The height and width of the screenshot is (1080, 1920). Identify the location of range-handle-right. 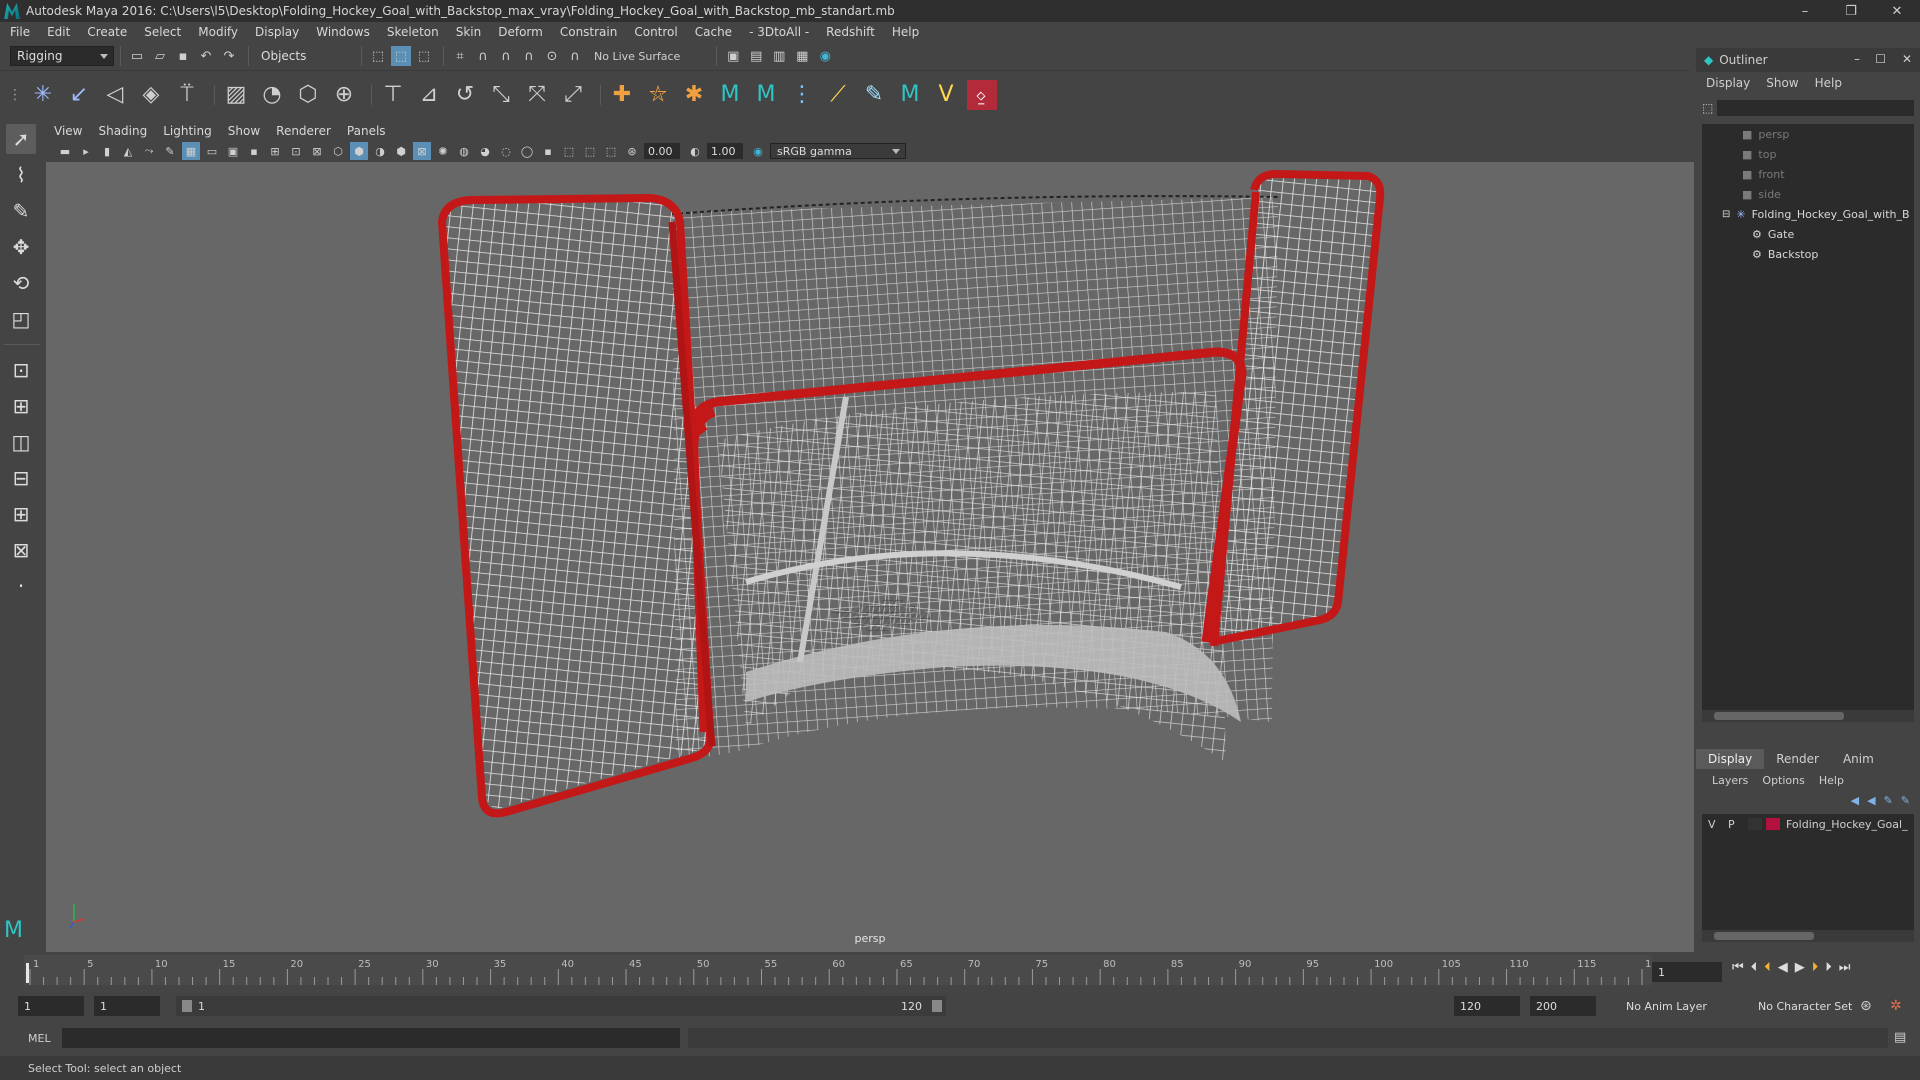
(937, 1006).